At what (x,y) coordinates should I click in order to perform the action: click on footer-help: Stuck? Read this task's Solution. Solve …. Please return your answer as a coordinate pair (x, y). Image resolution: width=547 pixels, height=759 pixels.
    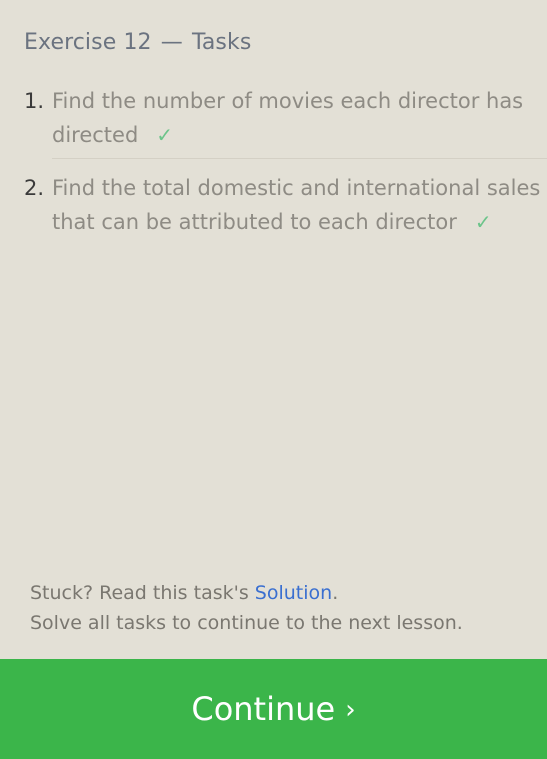
    Looking at the image, I should click on (246, 608).